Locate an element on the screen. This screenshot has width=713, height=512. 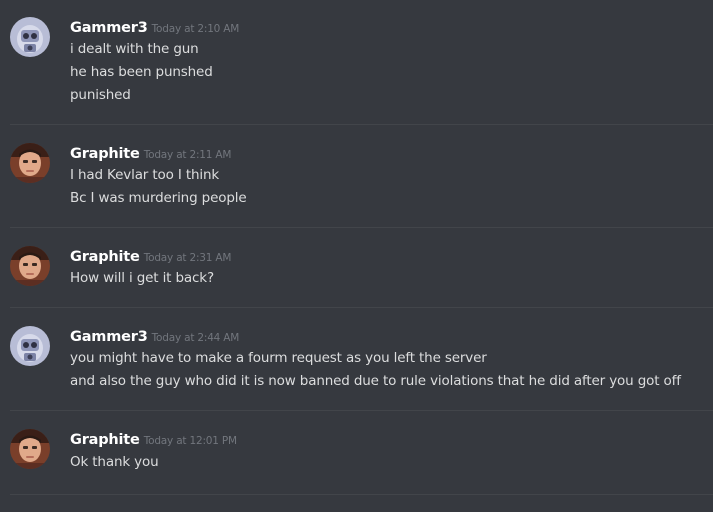
message-text: I had Kevlar too I think is located at coordinates (145, 175).